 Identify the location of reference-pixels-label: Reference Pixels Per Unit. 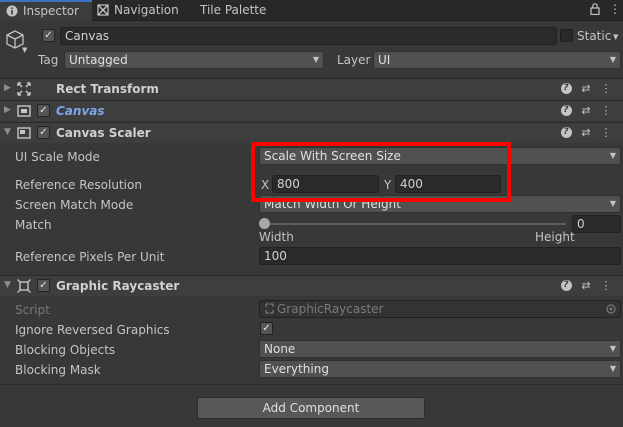
(90, 257).